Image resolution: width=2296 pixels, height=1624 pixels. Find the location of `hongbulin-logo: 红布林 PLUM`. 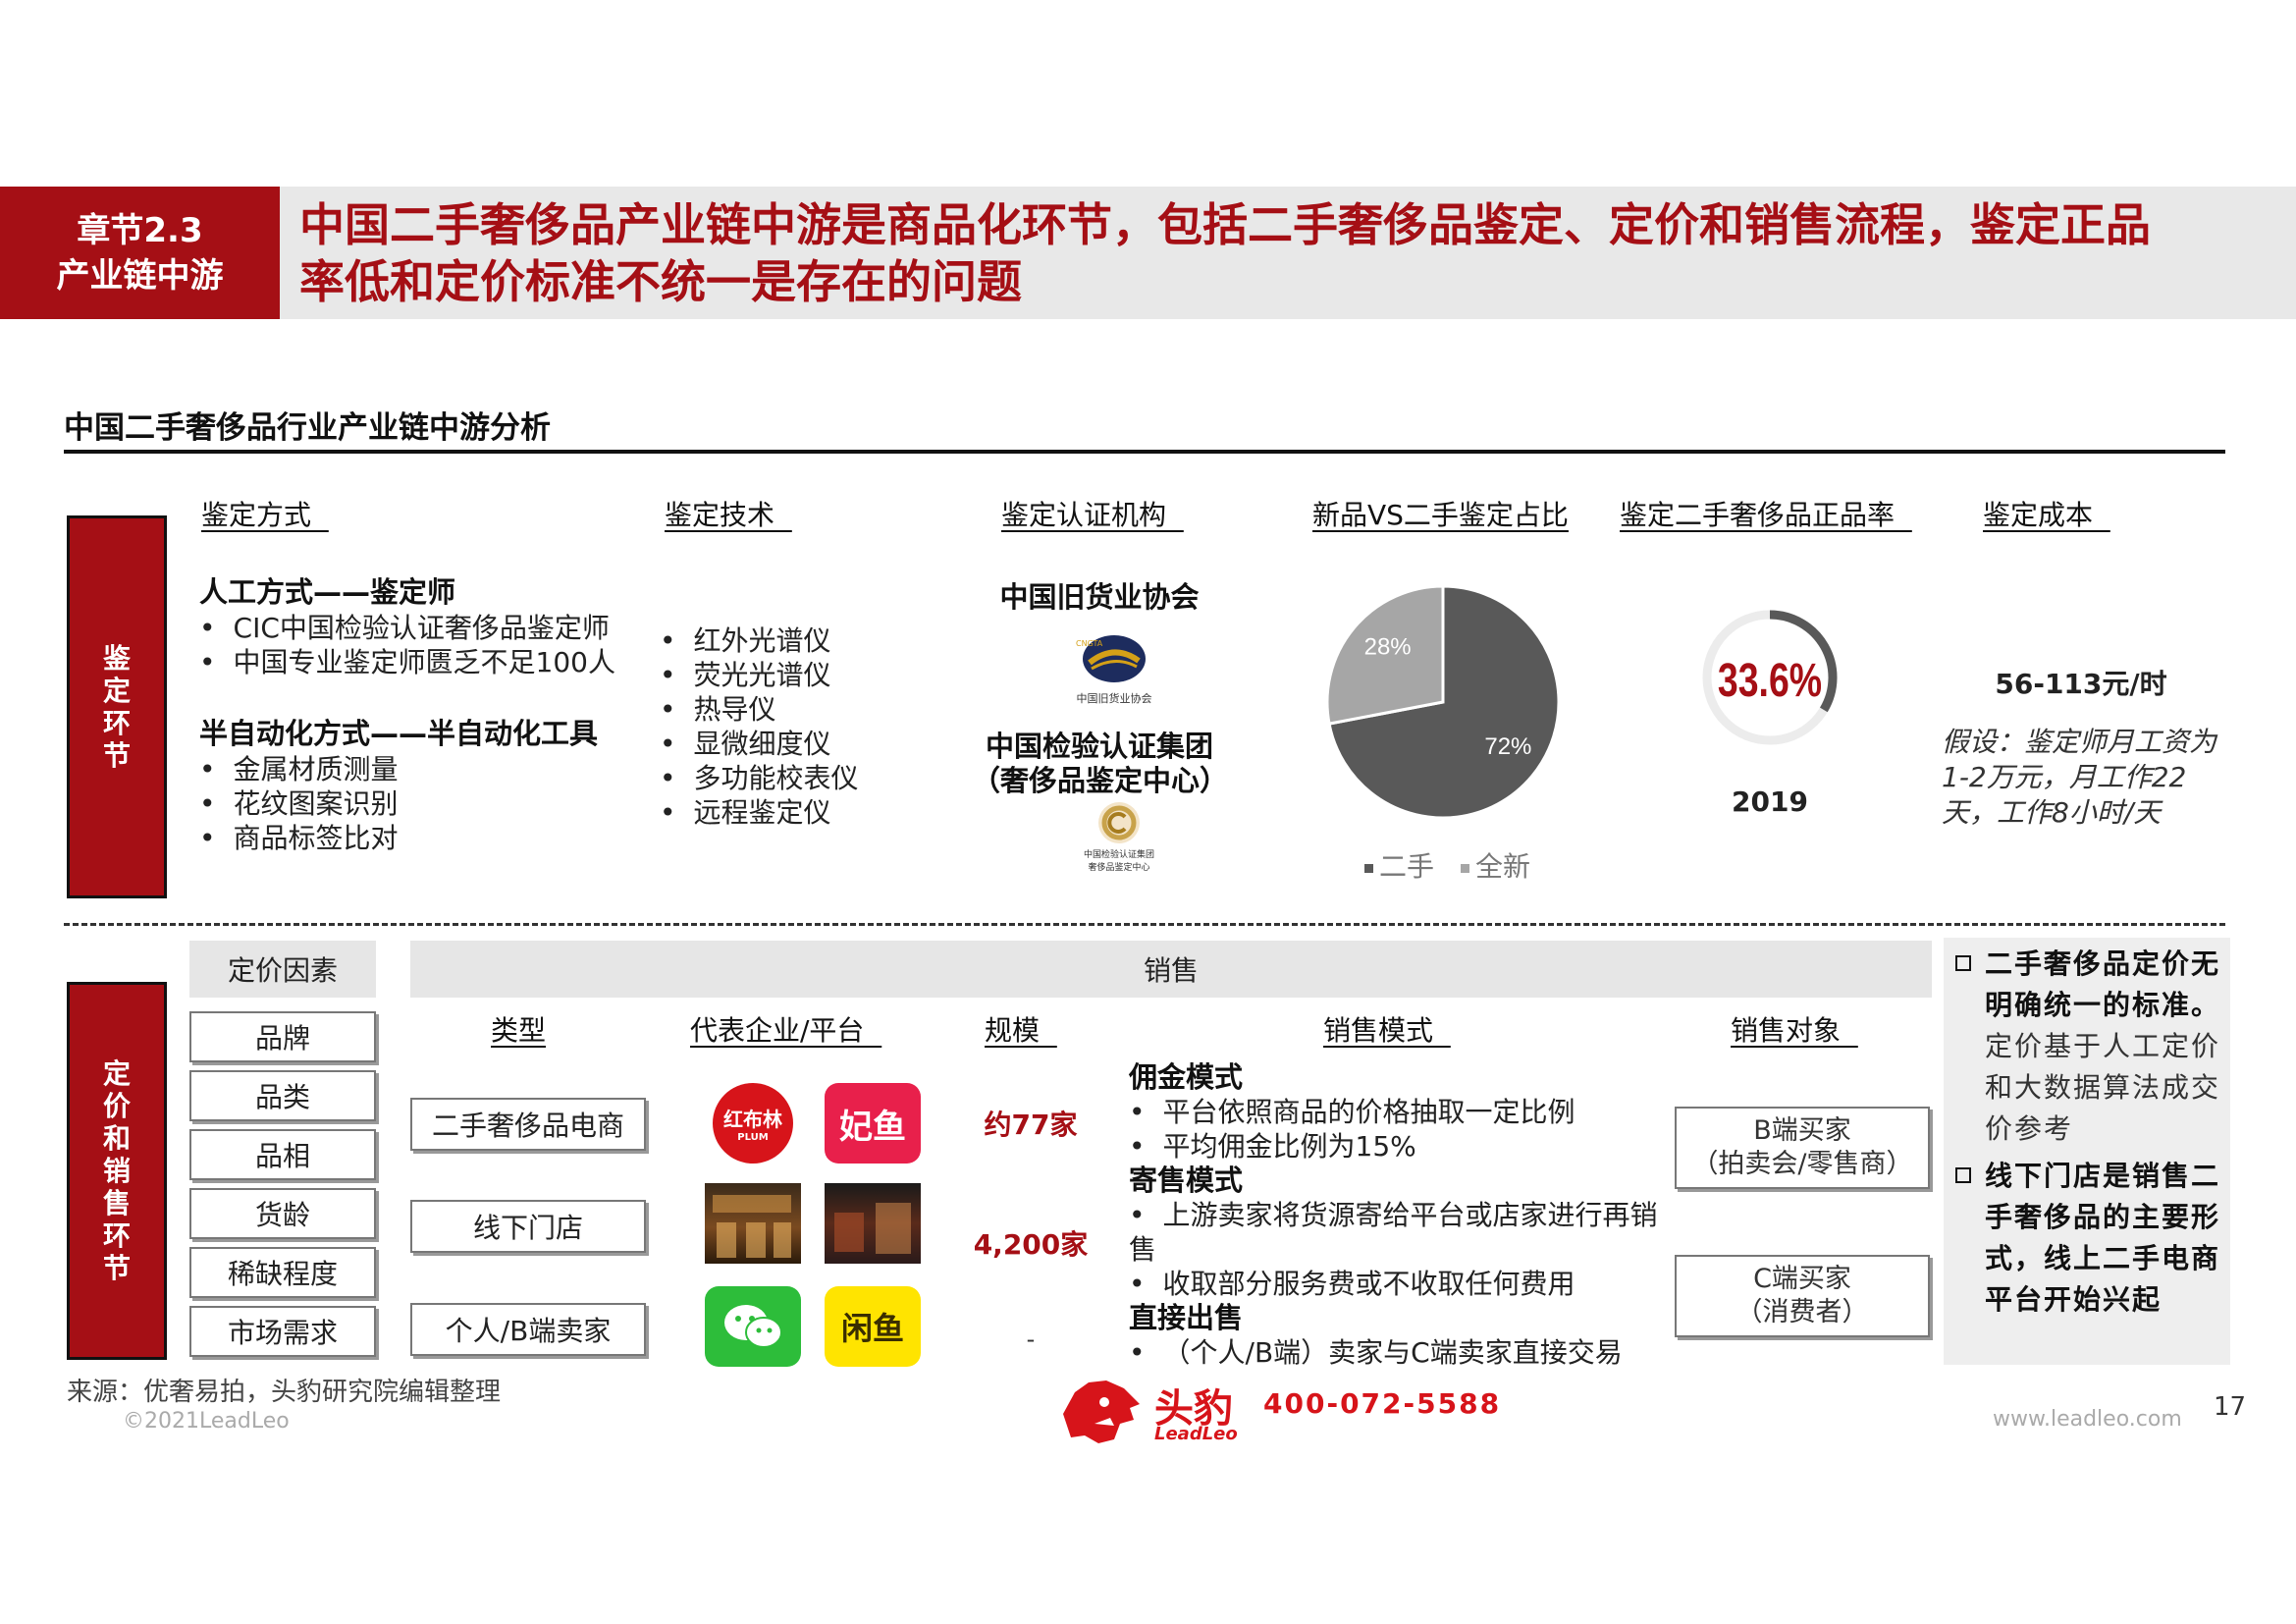

hongbulin-logo: 红布林 PLUM is located at coordinates (753, 1123).